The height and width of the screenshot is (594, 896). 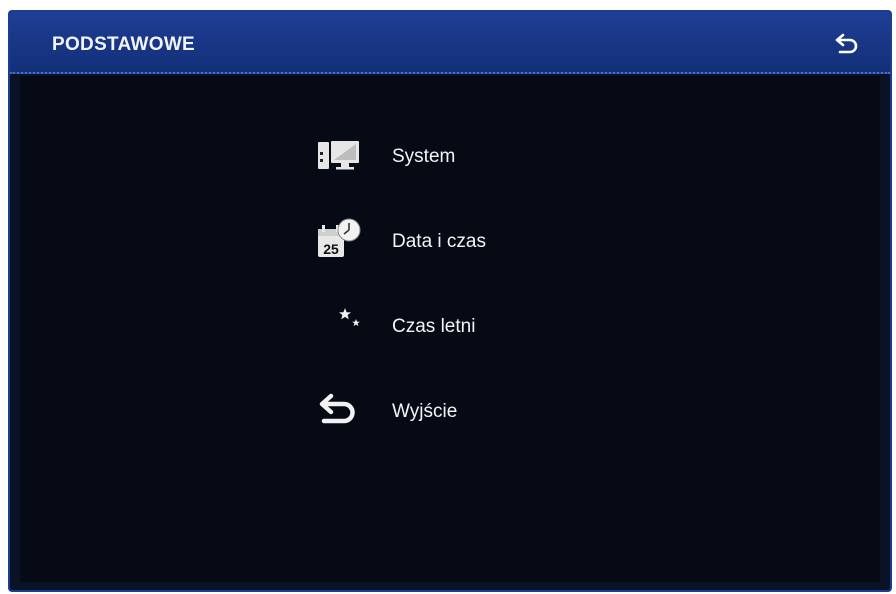 What do you see at coordinates (124, 44) in the screenshot?
I see `page-title: PODSTAWOWE` at bounding box center [124, 44].